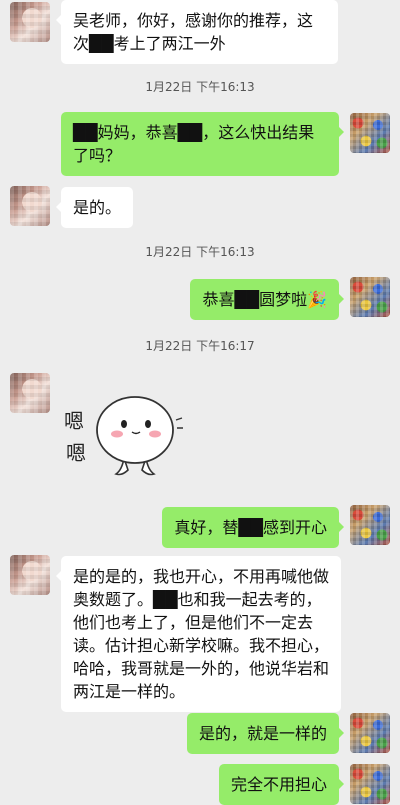  What do you see at coordinates (267, 299) in the screenshot?
I see `message-bubble-outgoing: 恭喜██圆梦啦🎉` at bounding box center [267, 299].